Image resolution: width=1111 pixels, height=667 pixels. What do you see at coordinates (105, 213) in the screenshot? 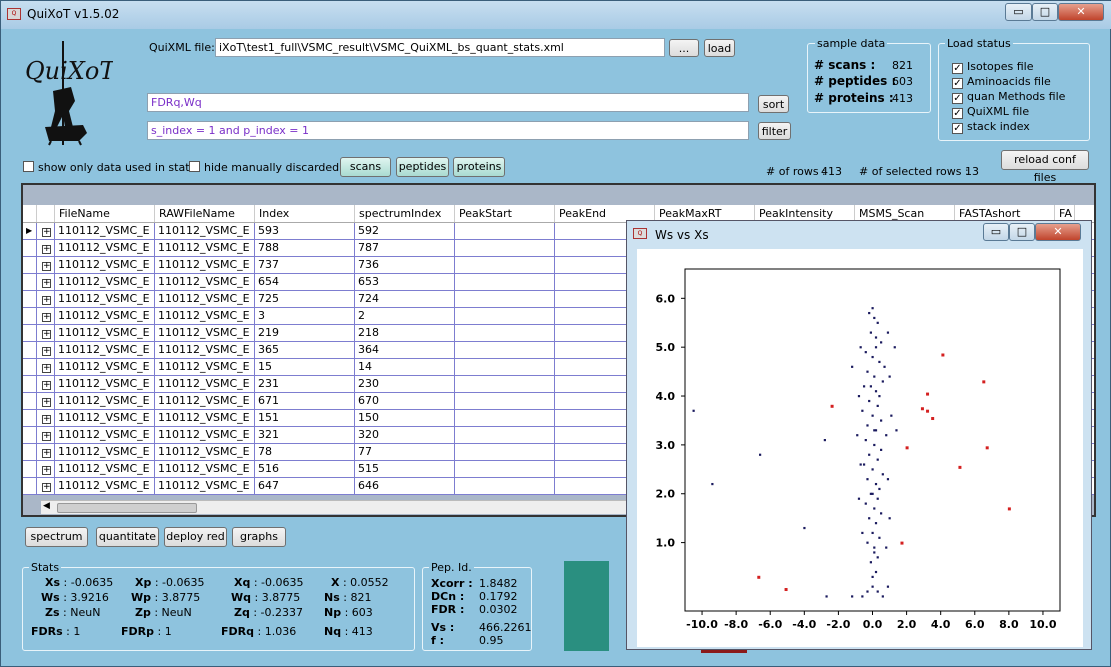
I see `column-header: FileName` at bounding box center [105, 213].